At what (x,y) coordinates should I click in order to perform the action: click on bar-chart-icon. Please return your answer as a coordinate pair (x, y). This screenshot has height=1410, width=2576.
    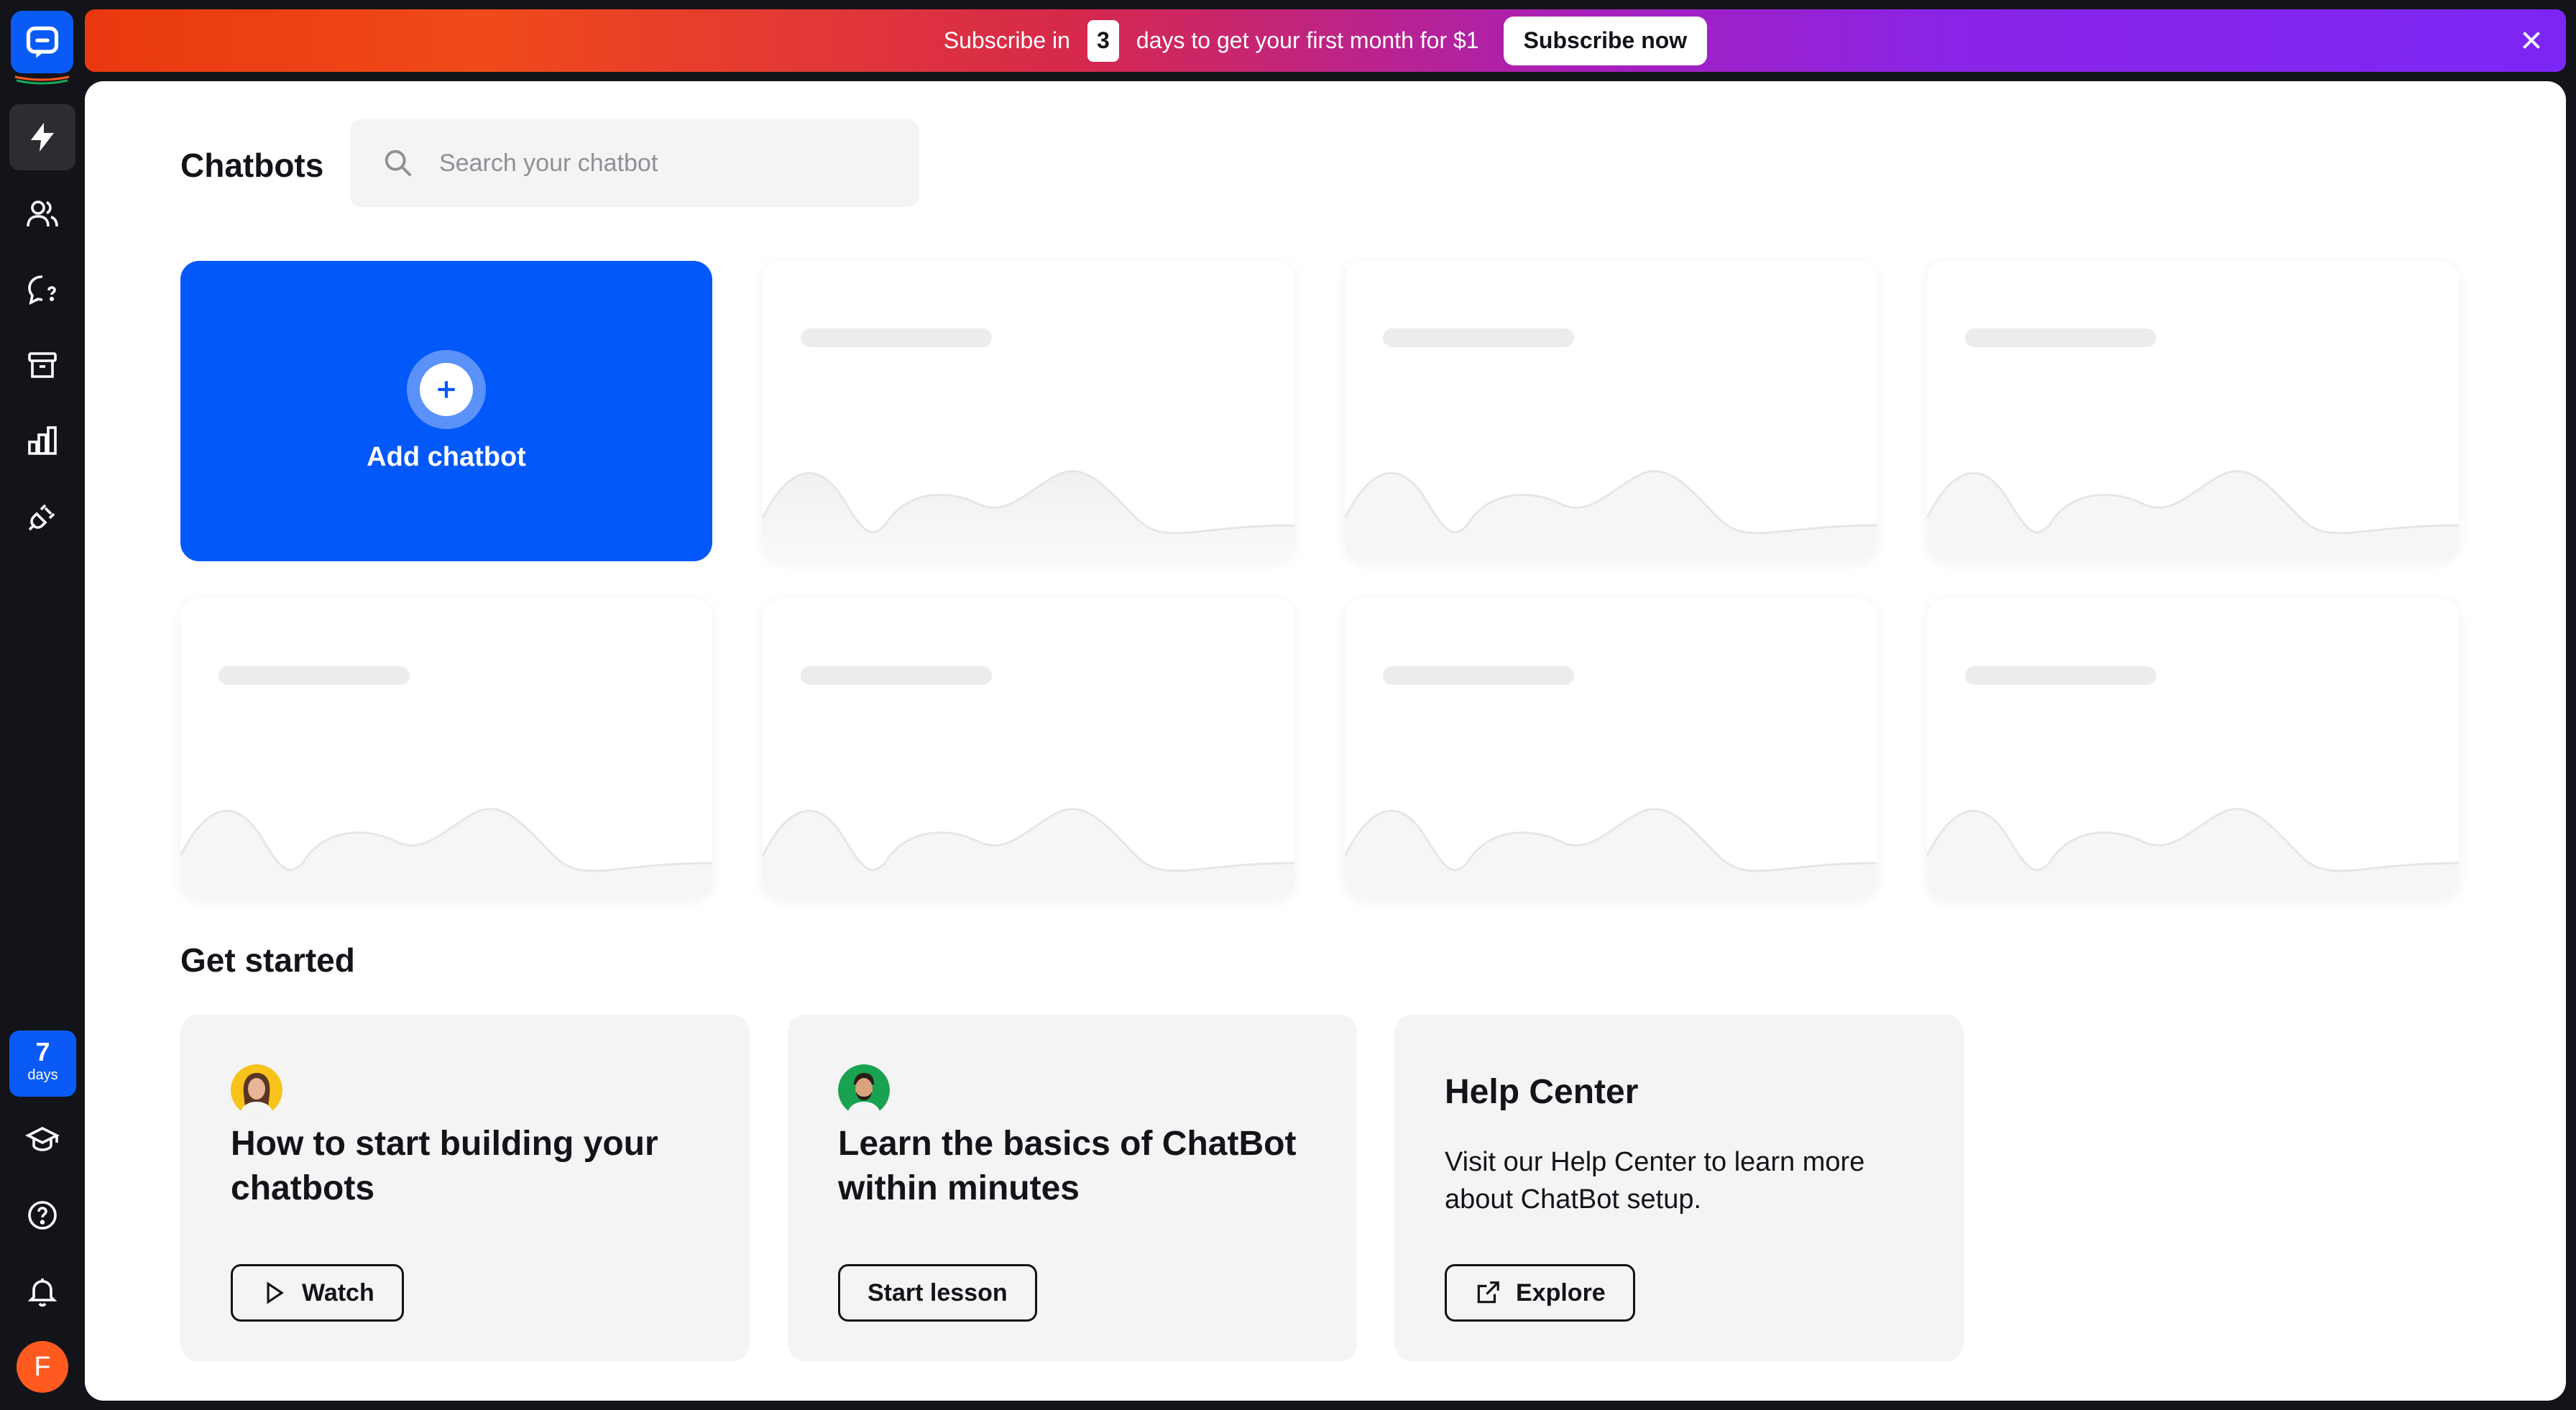
    Looking at the image, I should click on (42, 440).